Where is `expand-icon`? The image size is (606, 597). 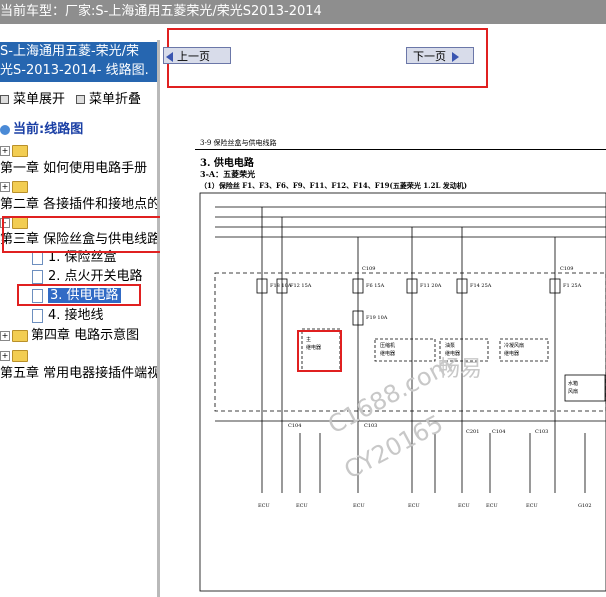 expand-icon is located at coordinates (4, 99).